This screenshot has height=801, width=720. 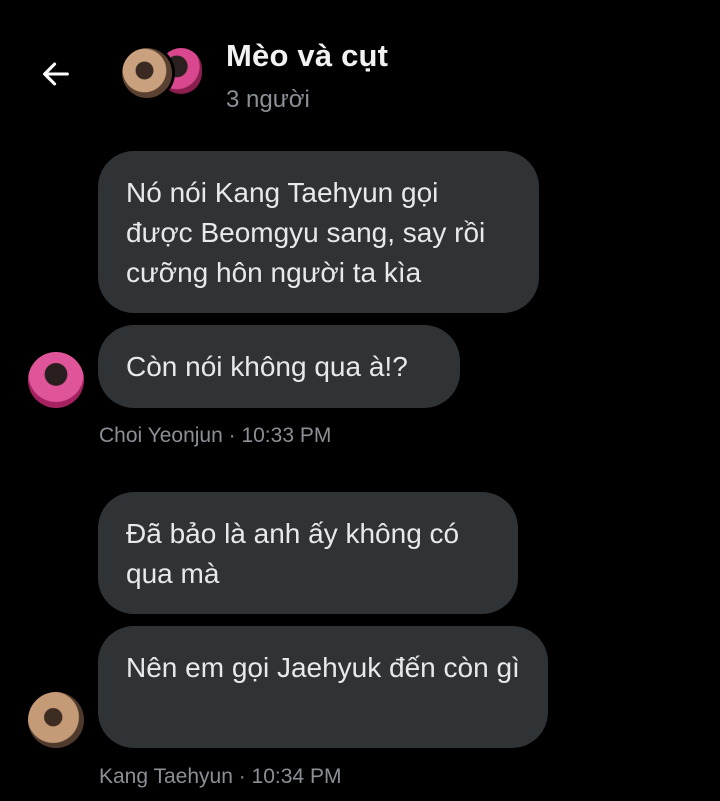 I want to click on message-text: Nên em gọi Jaehyuk đến còn gì, so click(x=323, y=667).